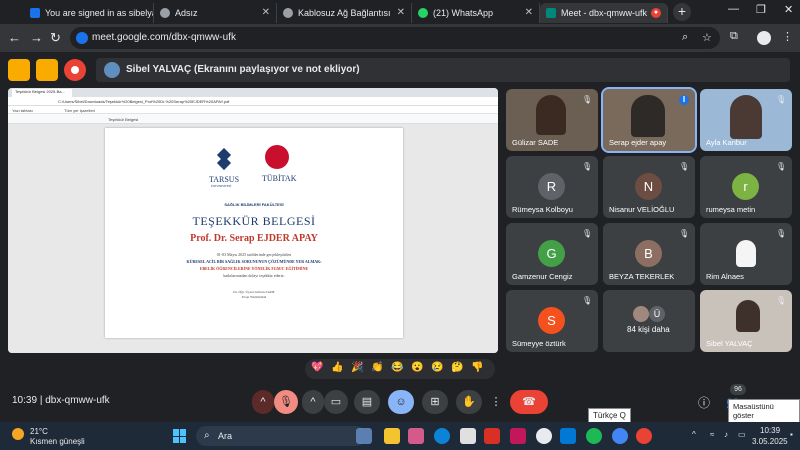 Image resolution: width=800 pixels, height=450 pixels. I want to click on raise-hand-button: ✋, so click(469, 402).